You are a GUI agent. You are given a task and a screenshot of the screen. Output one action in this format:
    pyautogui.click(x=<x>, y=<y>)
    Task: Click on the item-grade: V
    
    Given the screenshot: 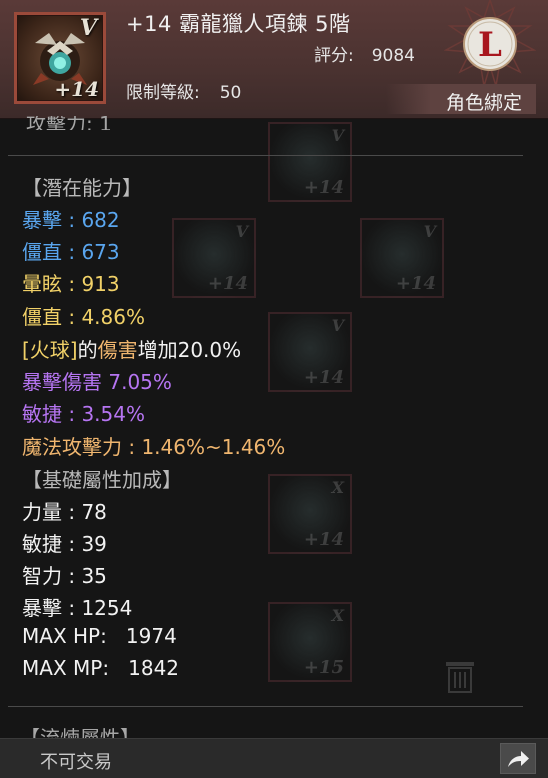 What is the action you would take?
    pyautogui.click(x=88, y=28)
    